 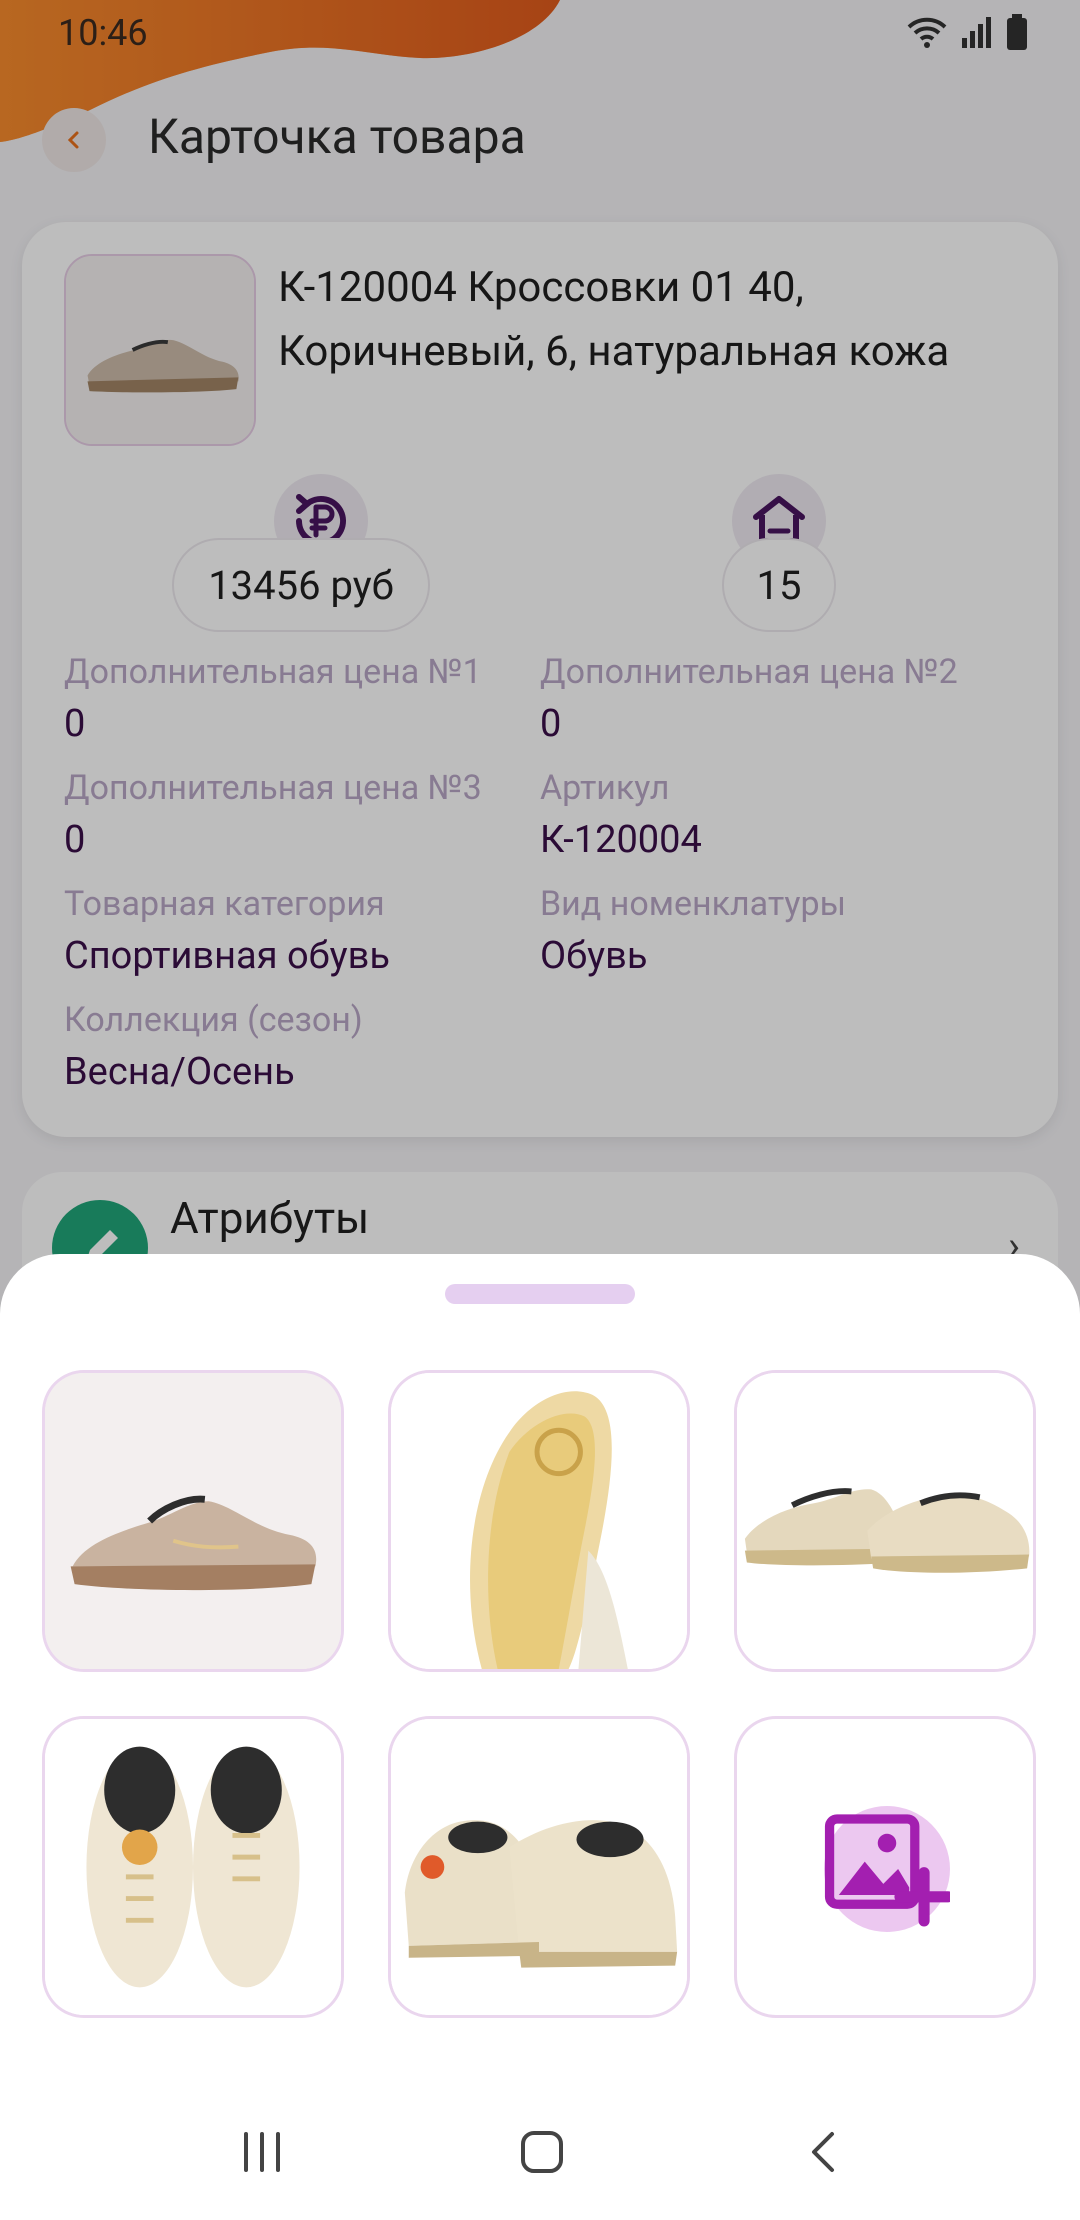 What do you see at coordinates (542, 2152) in the screenshot?
I see `home-icon` at bounding box center [542, 2152].